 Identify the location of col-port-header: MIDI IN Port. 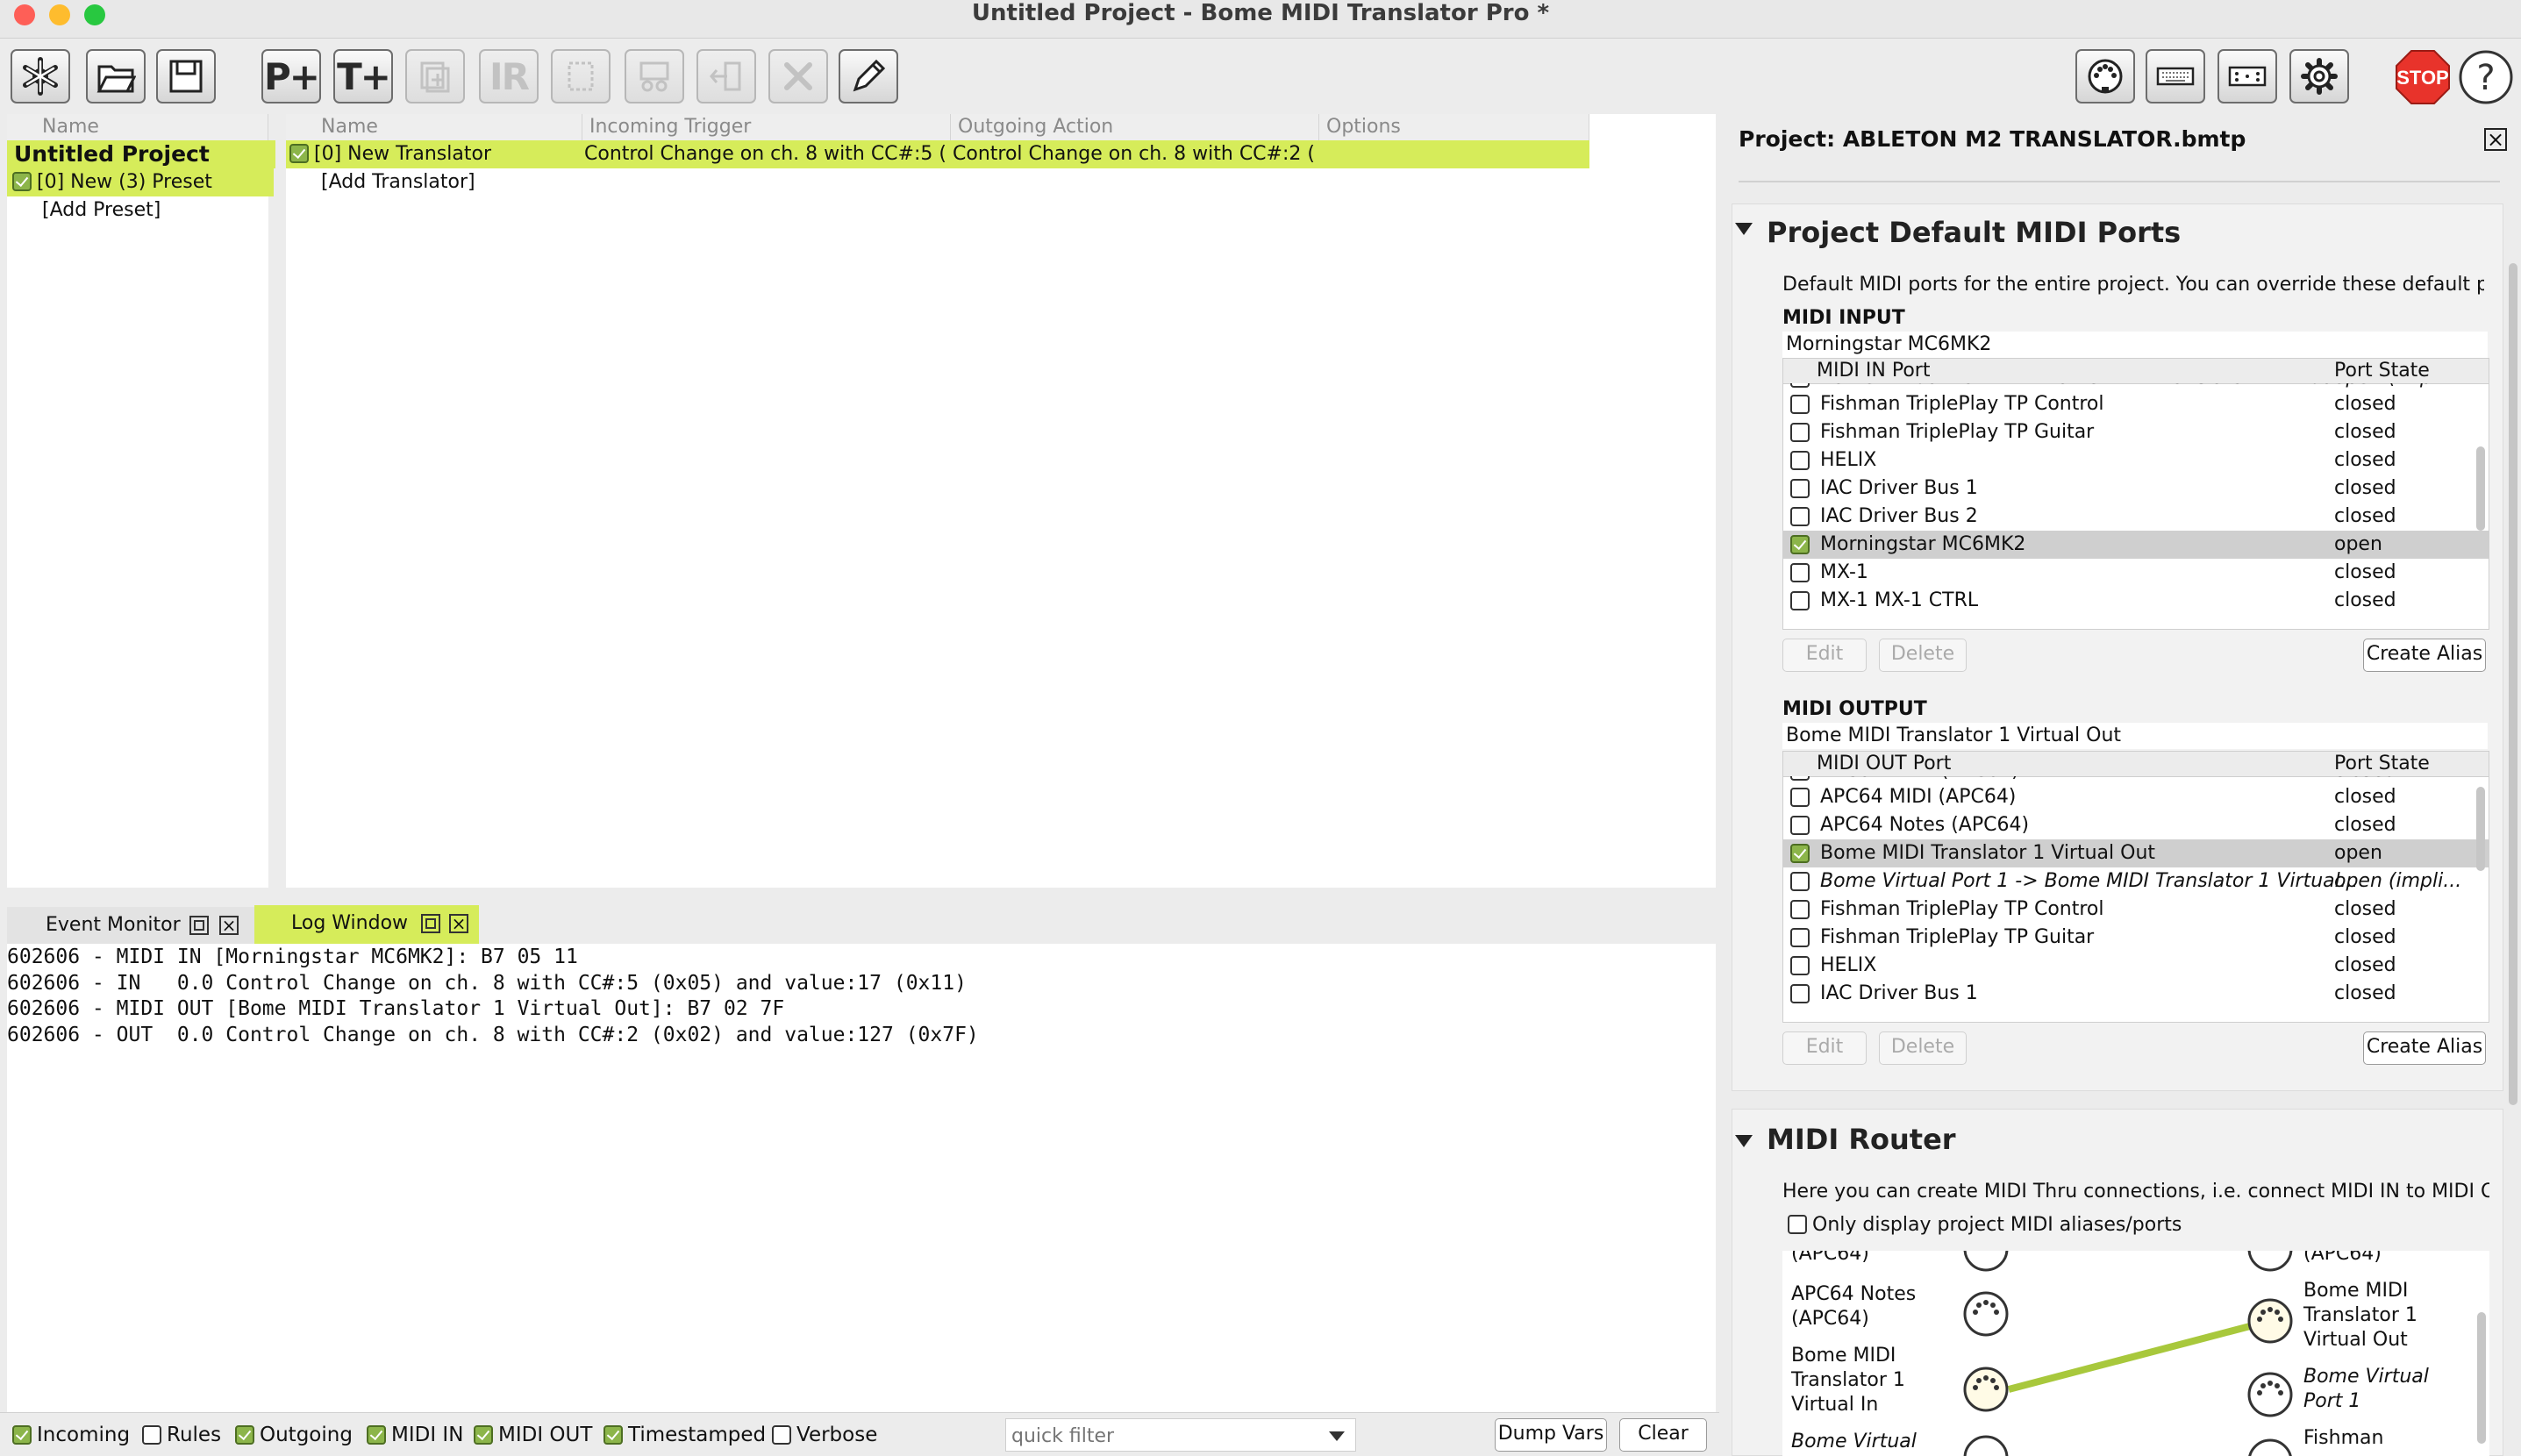
(1873, 371).